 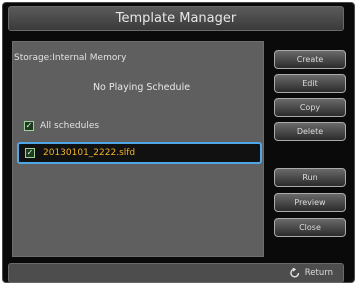 I want to click on all-schedules-row: ✓ All schedules, so click(x=61, y=126).